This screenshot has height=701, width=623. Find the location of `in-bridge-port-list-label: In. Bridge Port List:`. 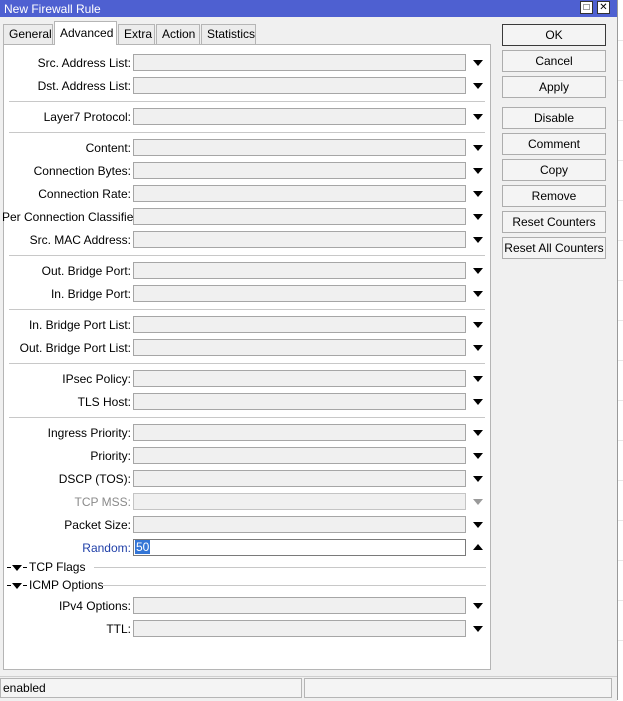

in-bridge-port-list-label: In. Bridge Port List: is located at coordinates (79, 325).